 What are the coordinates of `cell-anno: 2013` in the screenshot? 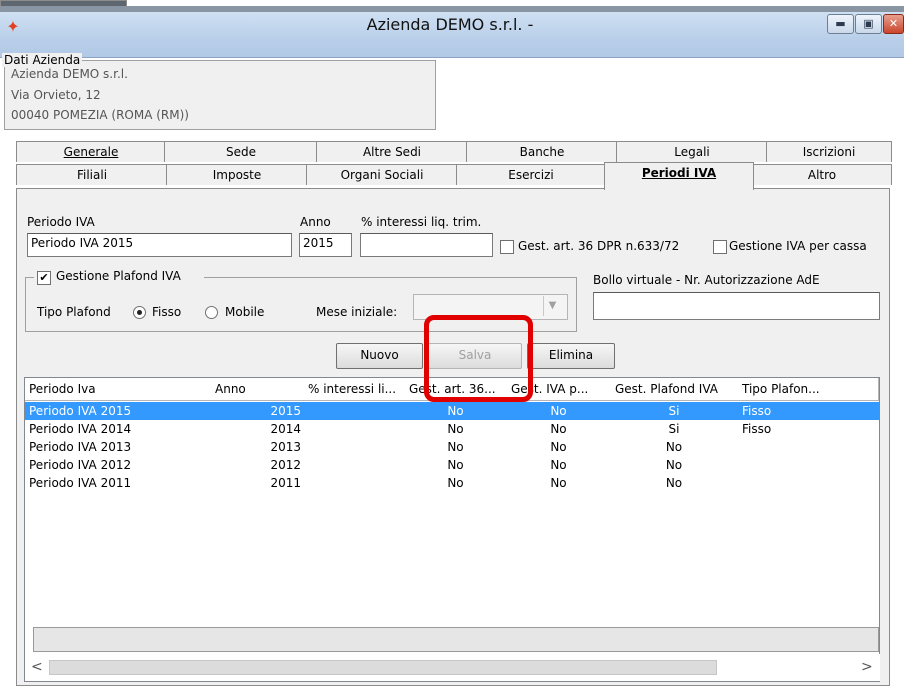 It's located at (285, 447).